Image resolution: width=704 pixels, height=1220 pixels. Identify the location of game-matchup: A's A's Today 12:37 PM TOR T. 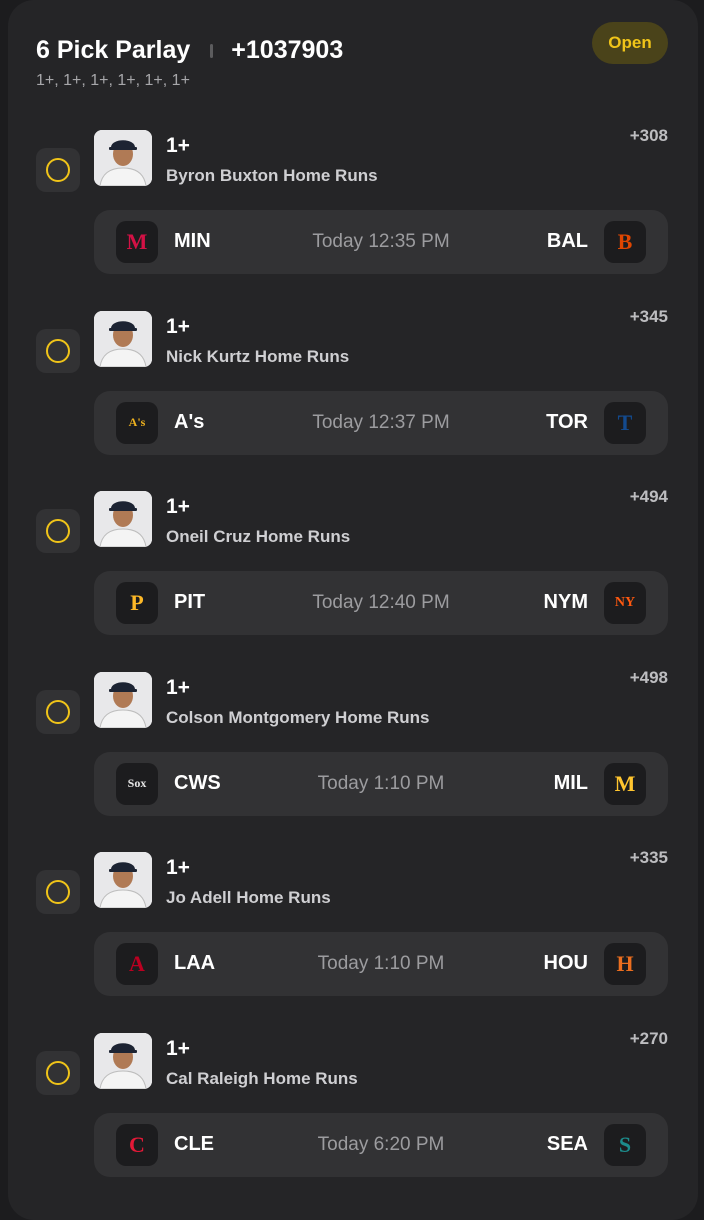
(381, 422).